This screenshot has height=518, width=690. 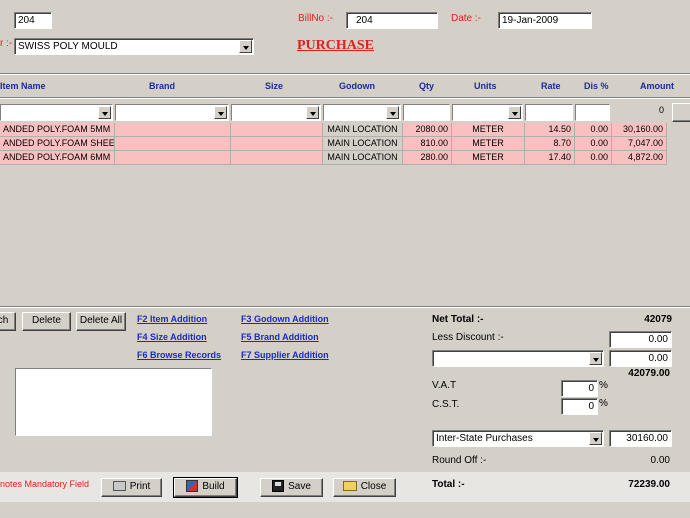 What do you see at coordinates (661, 110) in the screenshot?
I see `amount-filter-value: 0` at bounding box center [661, 110].